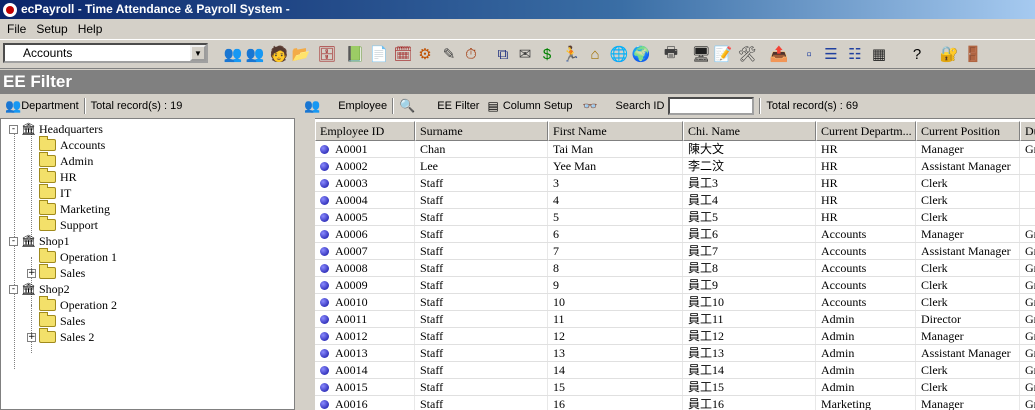 The image size is (1035, 410). What do you see at coordinates (675, 268) in the screenshot?
I see `table-row: A0008 Staff 8 員工8 Accounts Clerk Gr` at bounding box center [675, 268].